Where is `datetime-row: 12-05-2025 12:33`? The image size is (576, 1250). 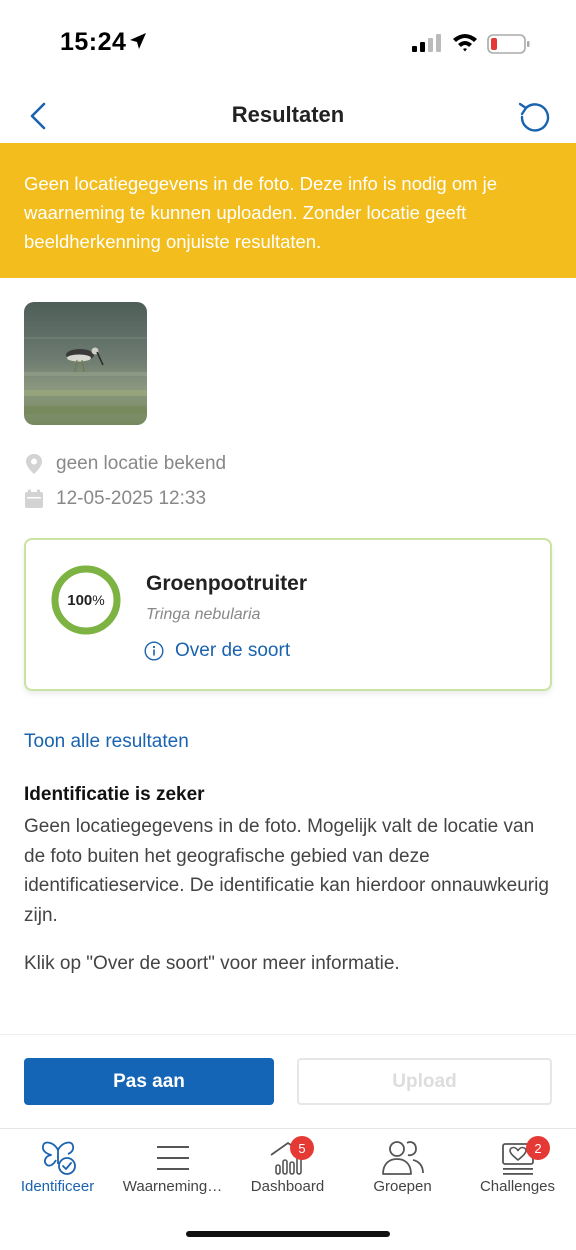
datetime-row: 12-05-2025 12:33 is located at coordinates (115, 499).